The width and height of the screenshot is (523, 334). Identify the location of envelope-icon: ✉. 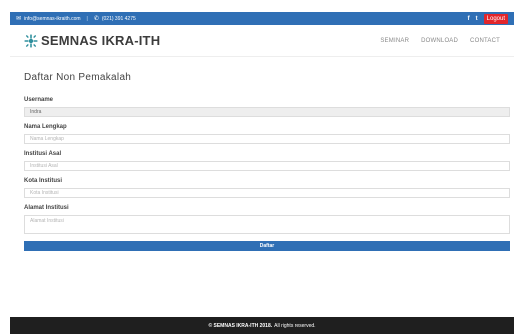
(19, 18).